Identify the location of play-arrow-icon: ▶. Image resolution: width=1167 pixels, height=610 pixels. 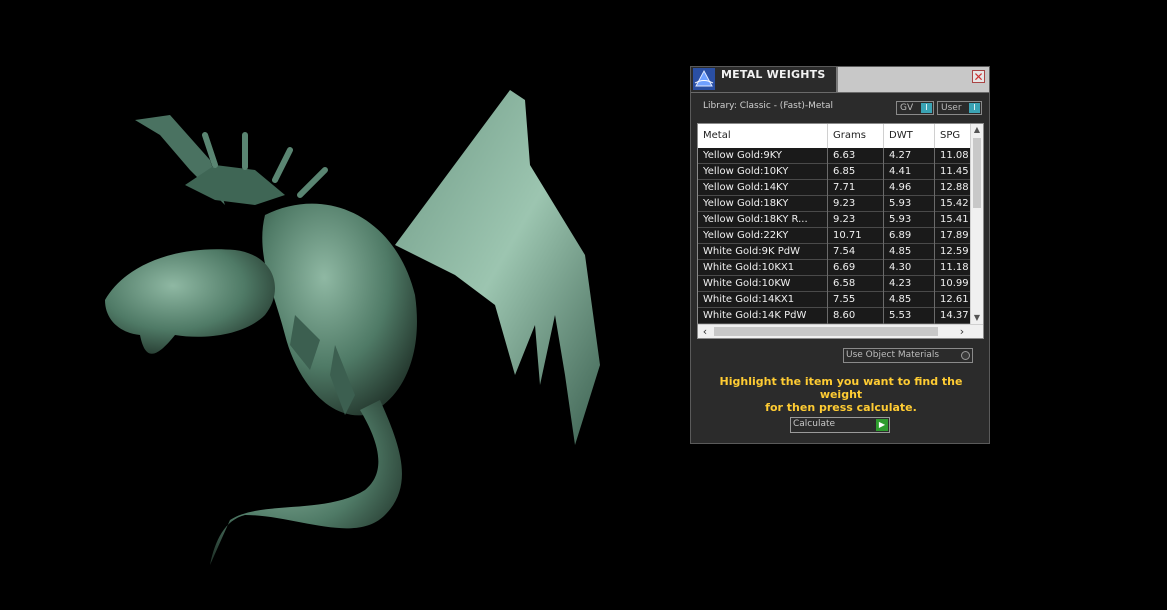
(882, 425).